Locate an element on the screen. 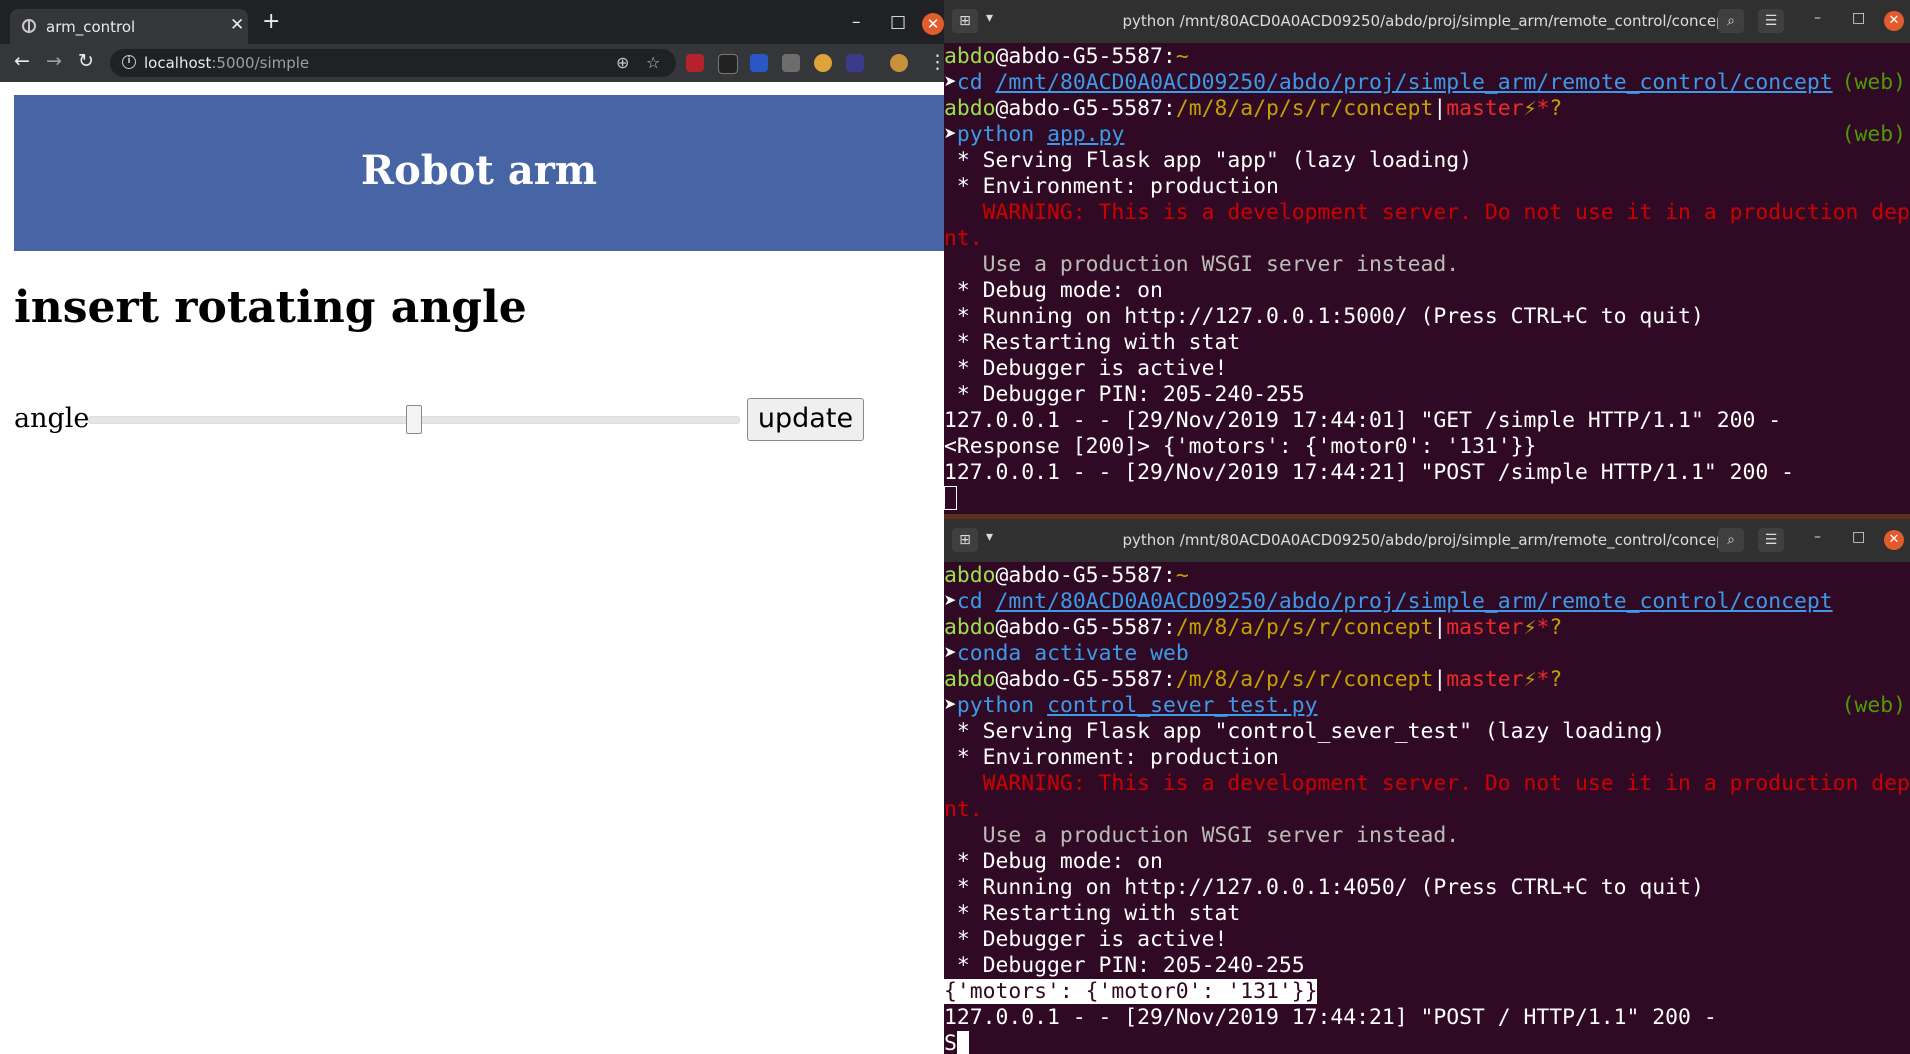  terminal-line is located at coordinates (1427, 499).